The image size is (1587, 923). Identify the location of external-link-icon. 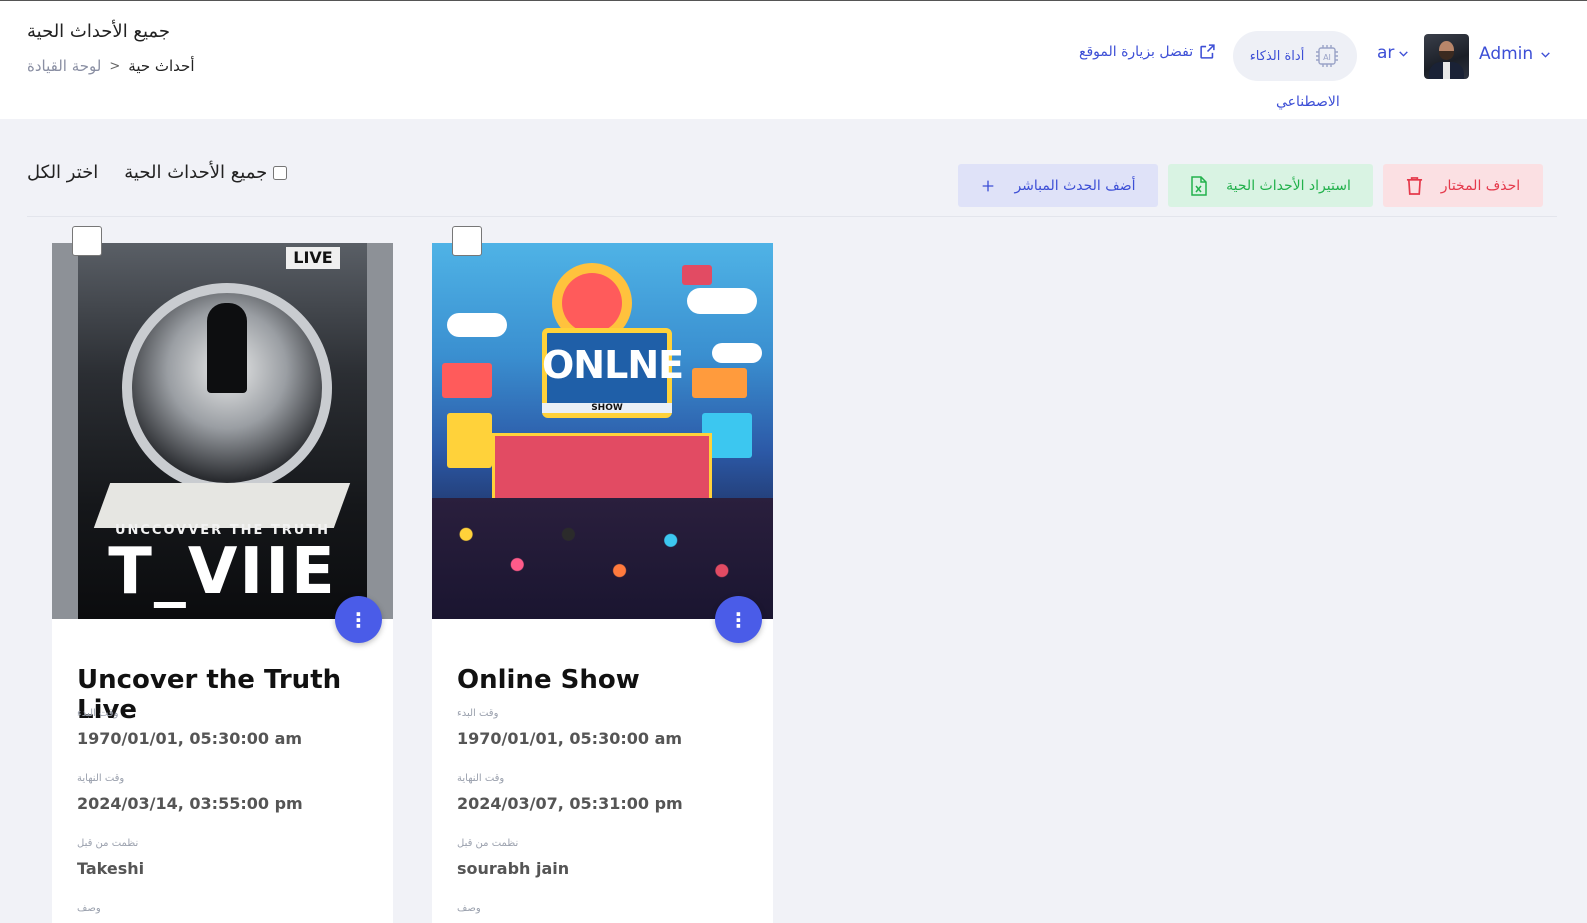
(1207, 51).